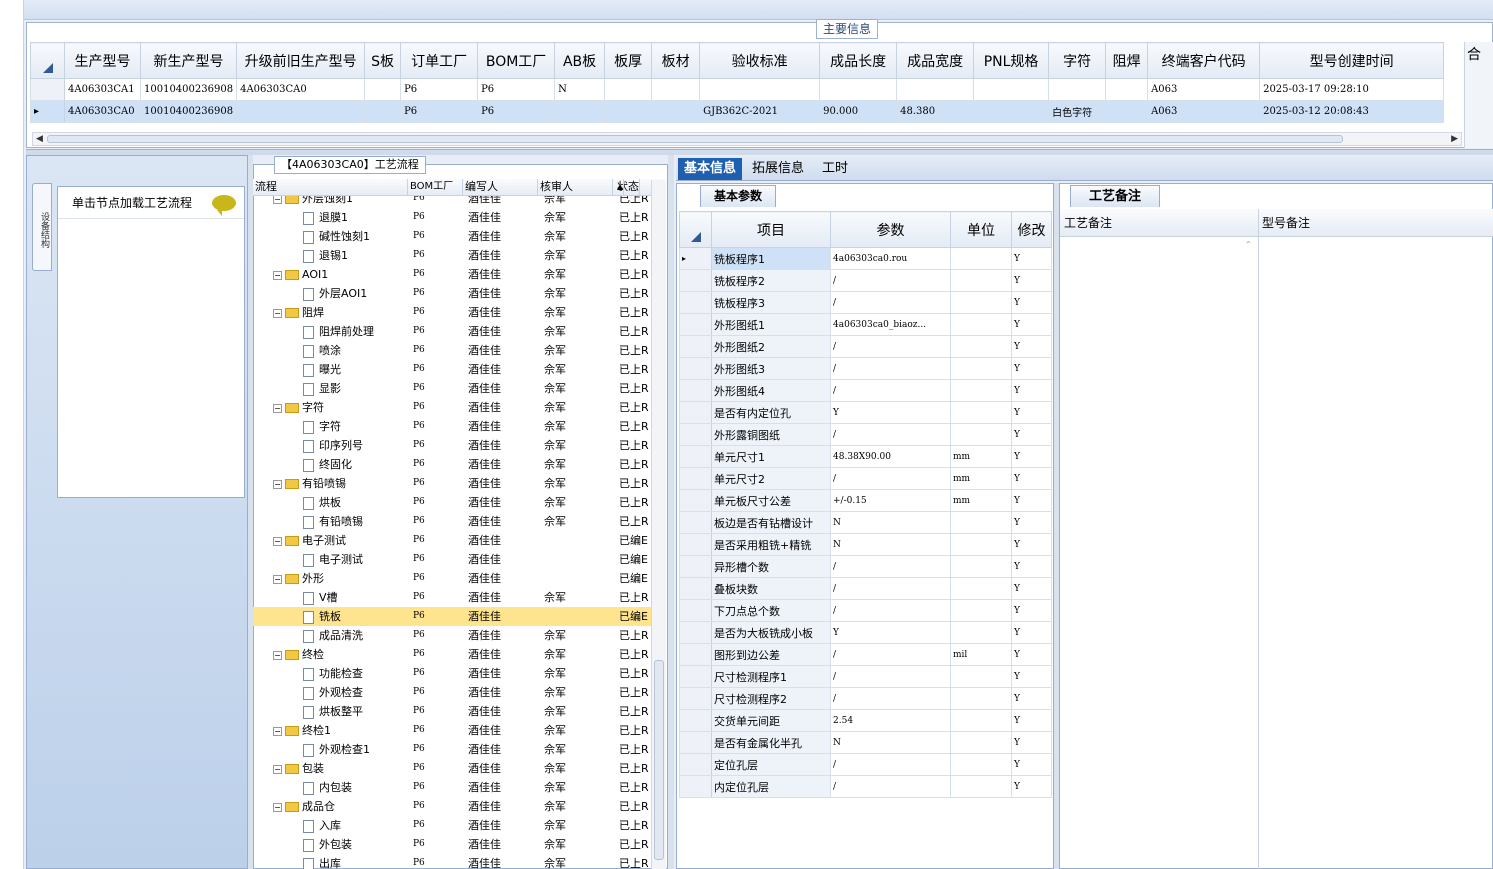  I want to click on flow-node: 外包装, so click(330, 844).